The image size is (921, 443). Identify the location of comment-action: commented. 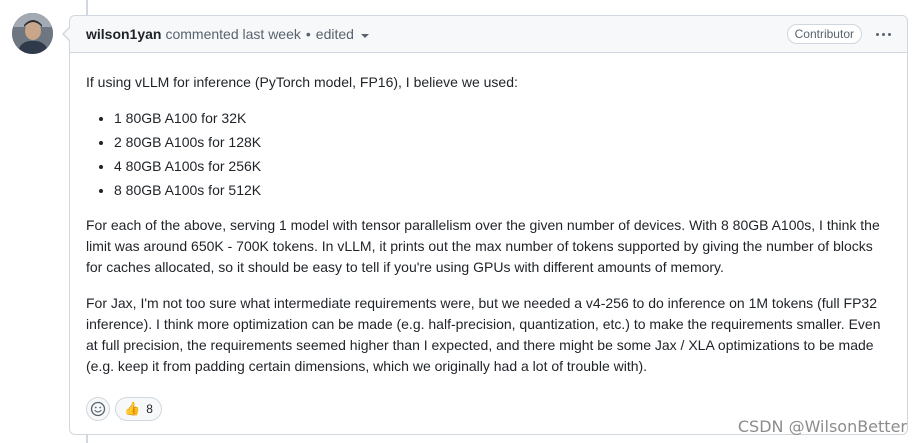
(202, 34).